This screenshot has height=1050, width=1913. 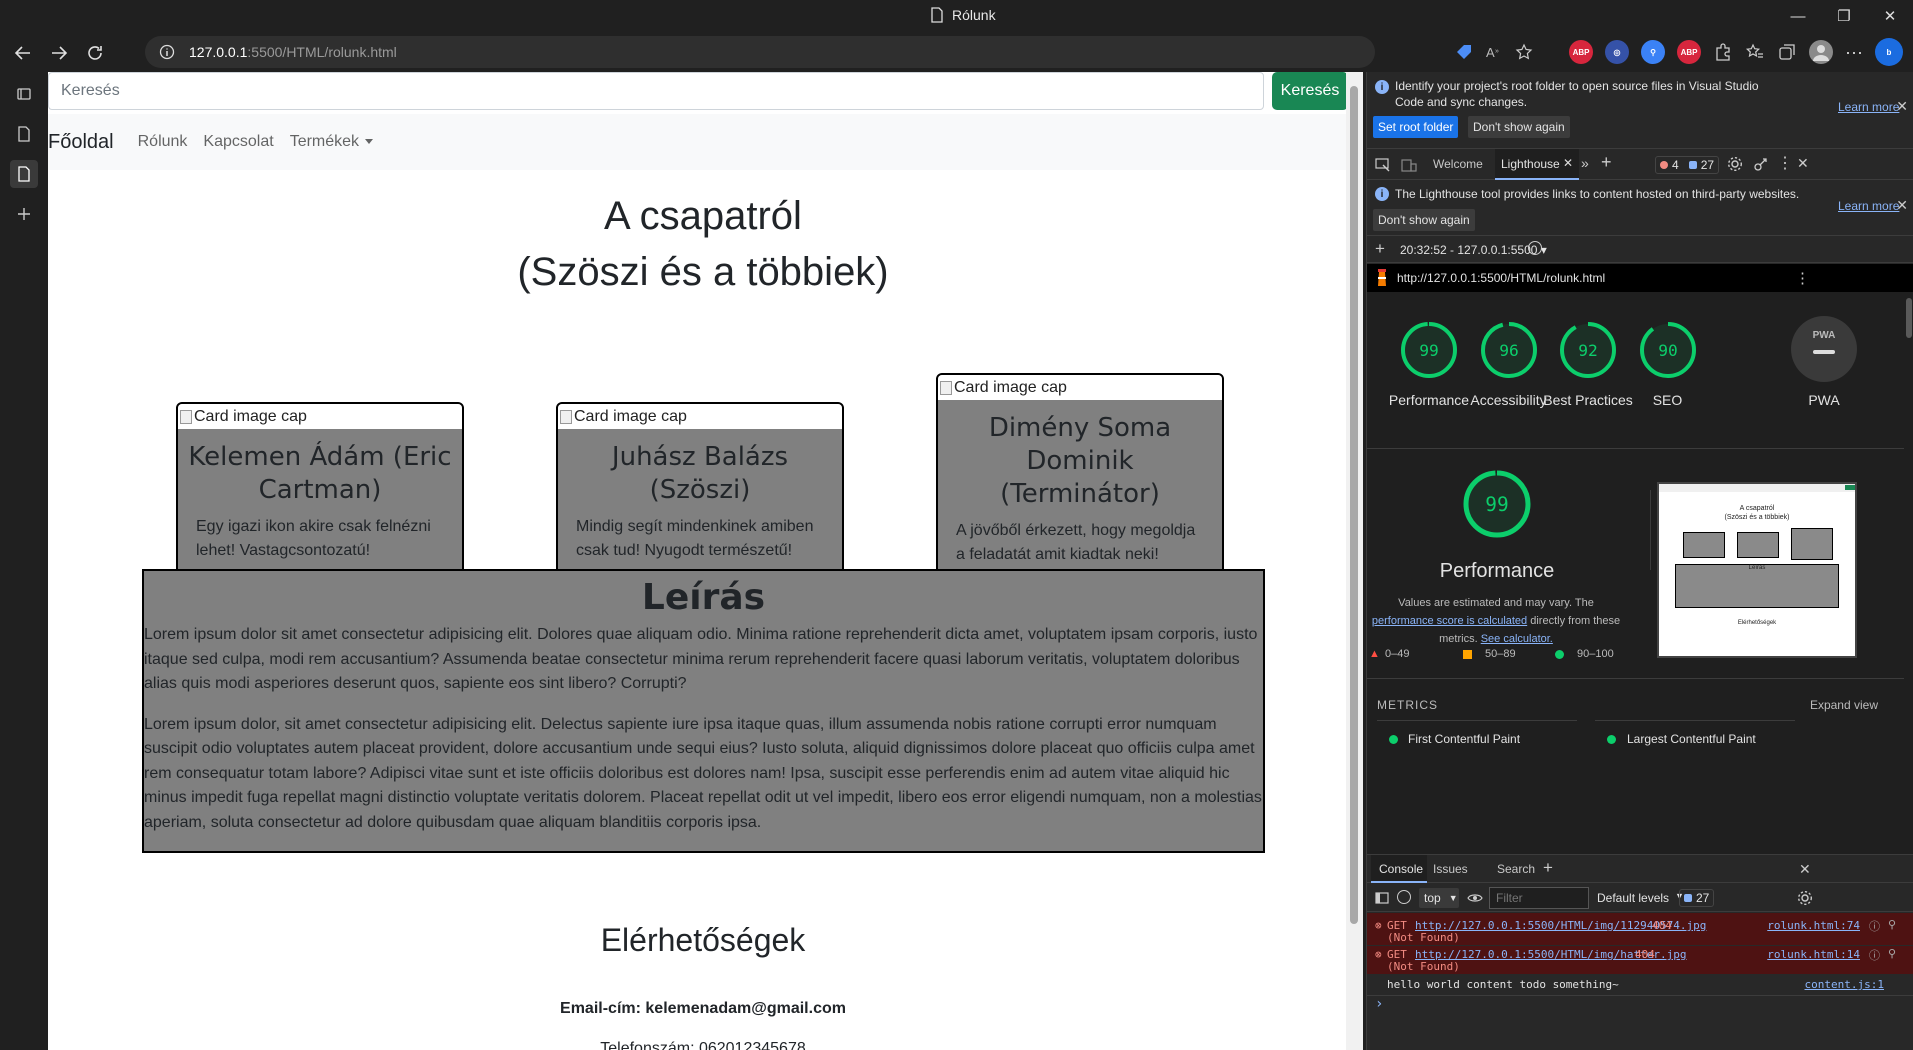 I want to click on error-status-text: (Not Found), so click(x=1423, y=966).